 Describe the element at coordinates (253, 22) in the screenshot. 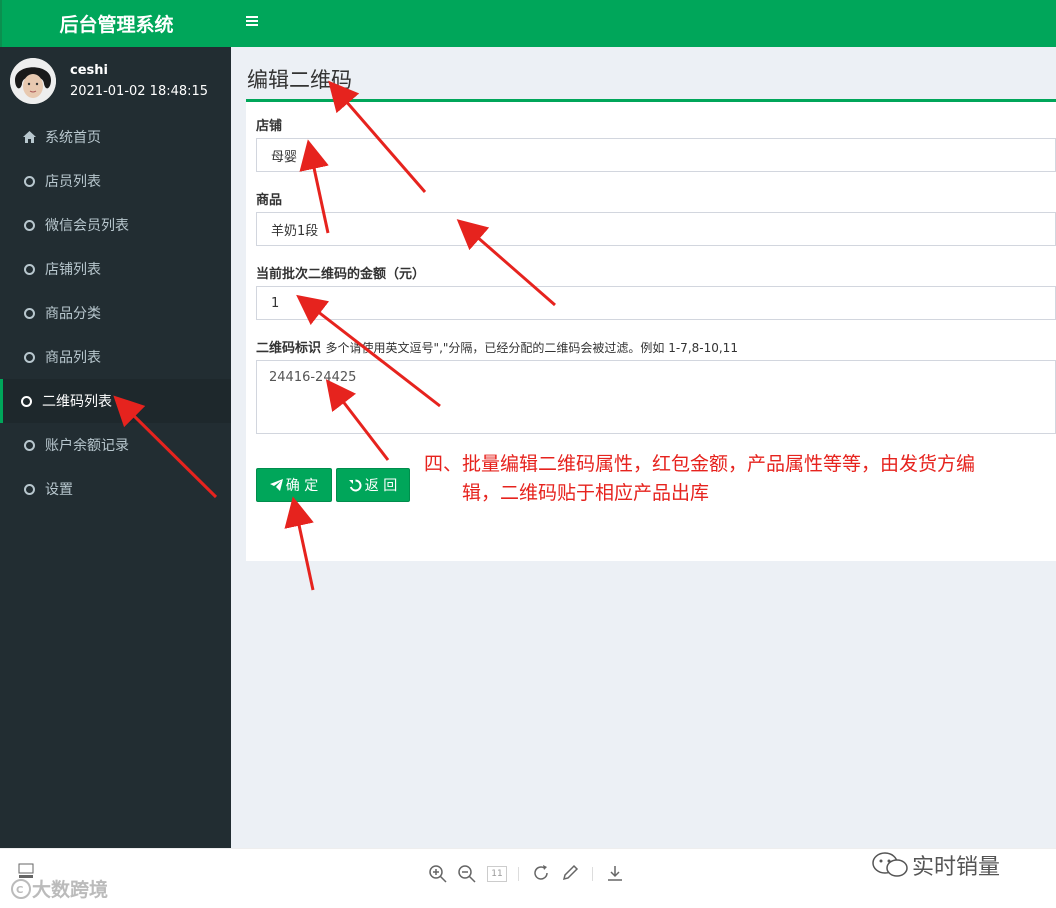

I see `menu-toggle-icon` at that location.